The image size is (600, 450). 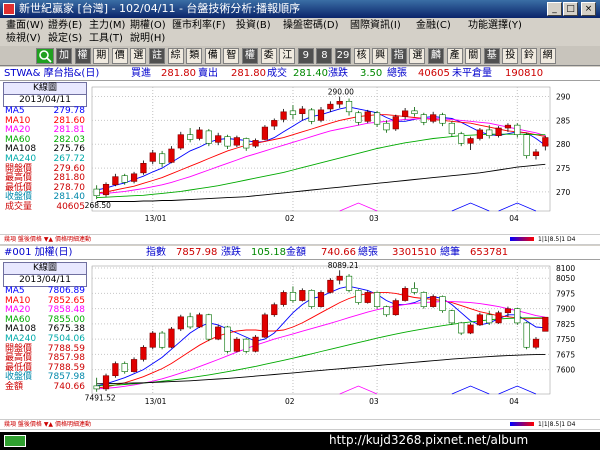 I want to click on upper-oi: 190810, so click(x=524, y=73).